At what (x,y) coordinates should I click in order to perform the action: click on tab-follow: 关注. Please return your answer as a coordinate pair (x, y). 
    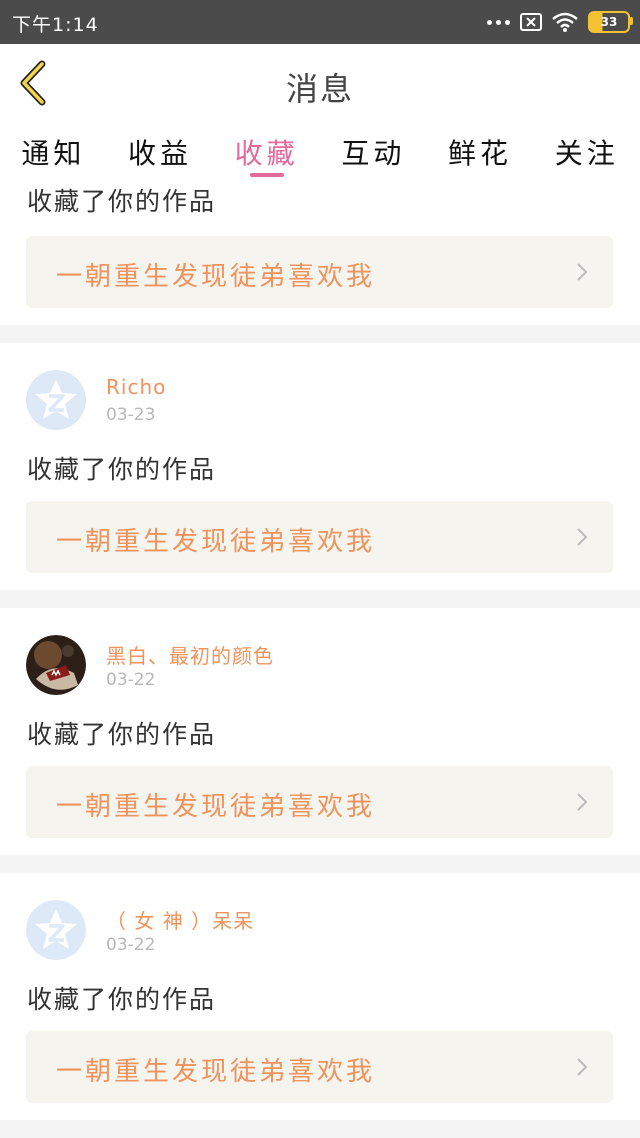
    Looking at the image, I should click on (586, 151).